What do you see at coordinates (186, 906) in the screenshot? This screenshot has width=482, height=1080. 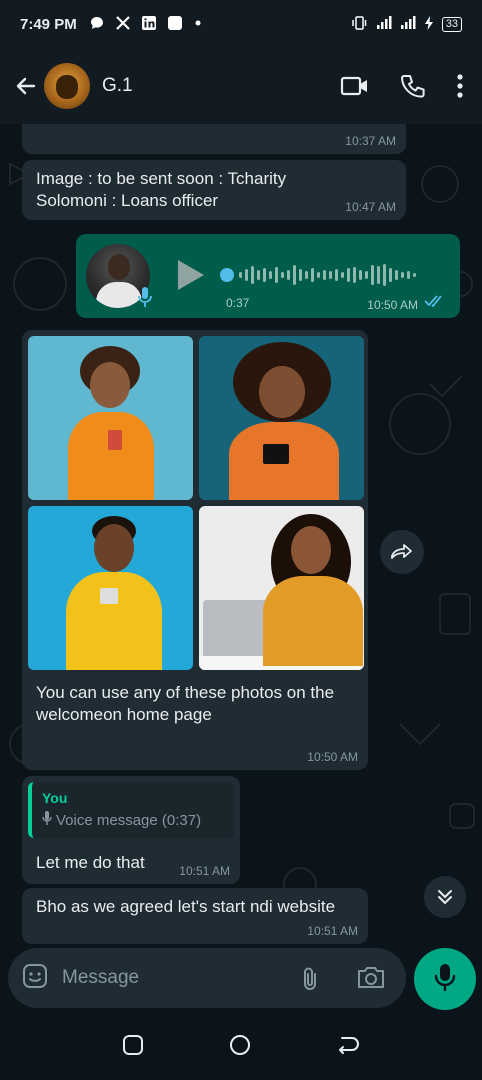 I see `message-text: Bho as we agreed let's start ndi website` at bounding box center [186, 906].